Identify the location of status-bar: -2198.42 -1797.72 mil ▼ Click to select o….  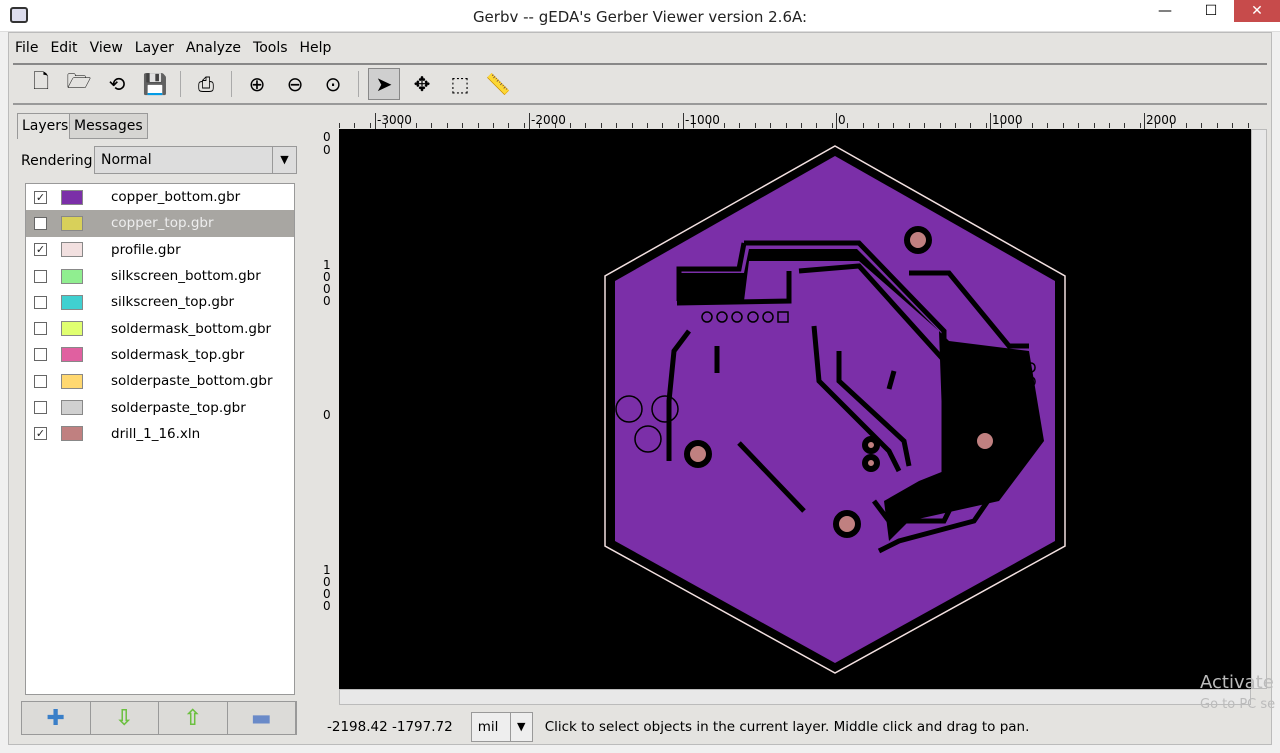
(678, 727).